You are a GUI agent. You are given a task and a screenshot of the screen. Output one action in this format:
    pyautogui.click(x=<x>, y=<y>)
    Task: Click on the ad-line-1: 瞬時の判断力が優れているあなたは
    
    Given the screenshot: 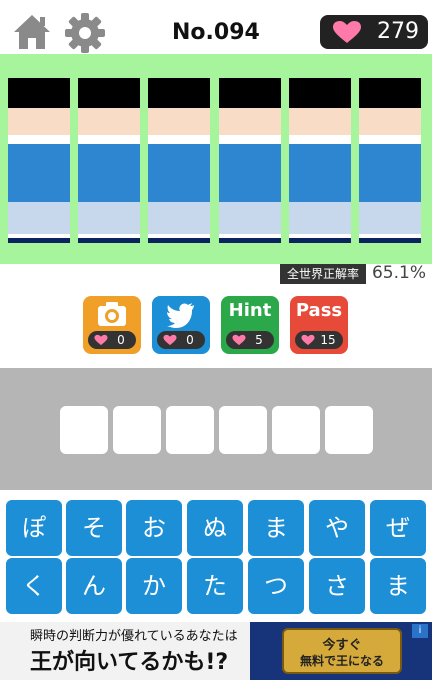 What is the action you would take?
    pyautogui.click(x=134, y=636)
    